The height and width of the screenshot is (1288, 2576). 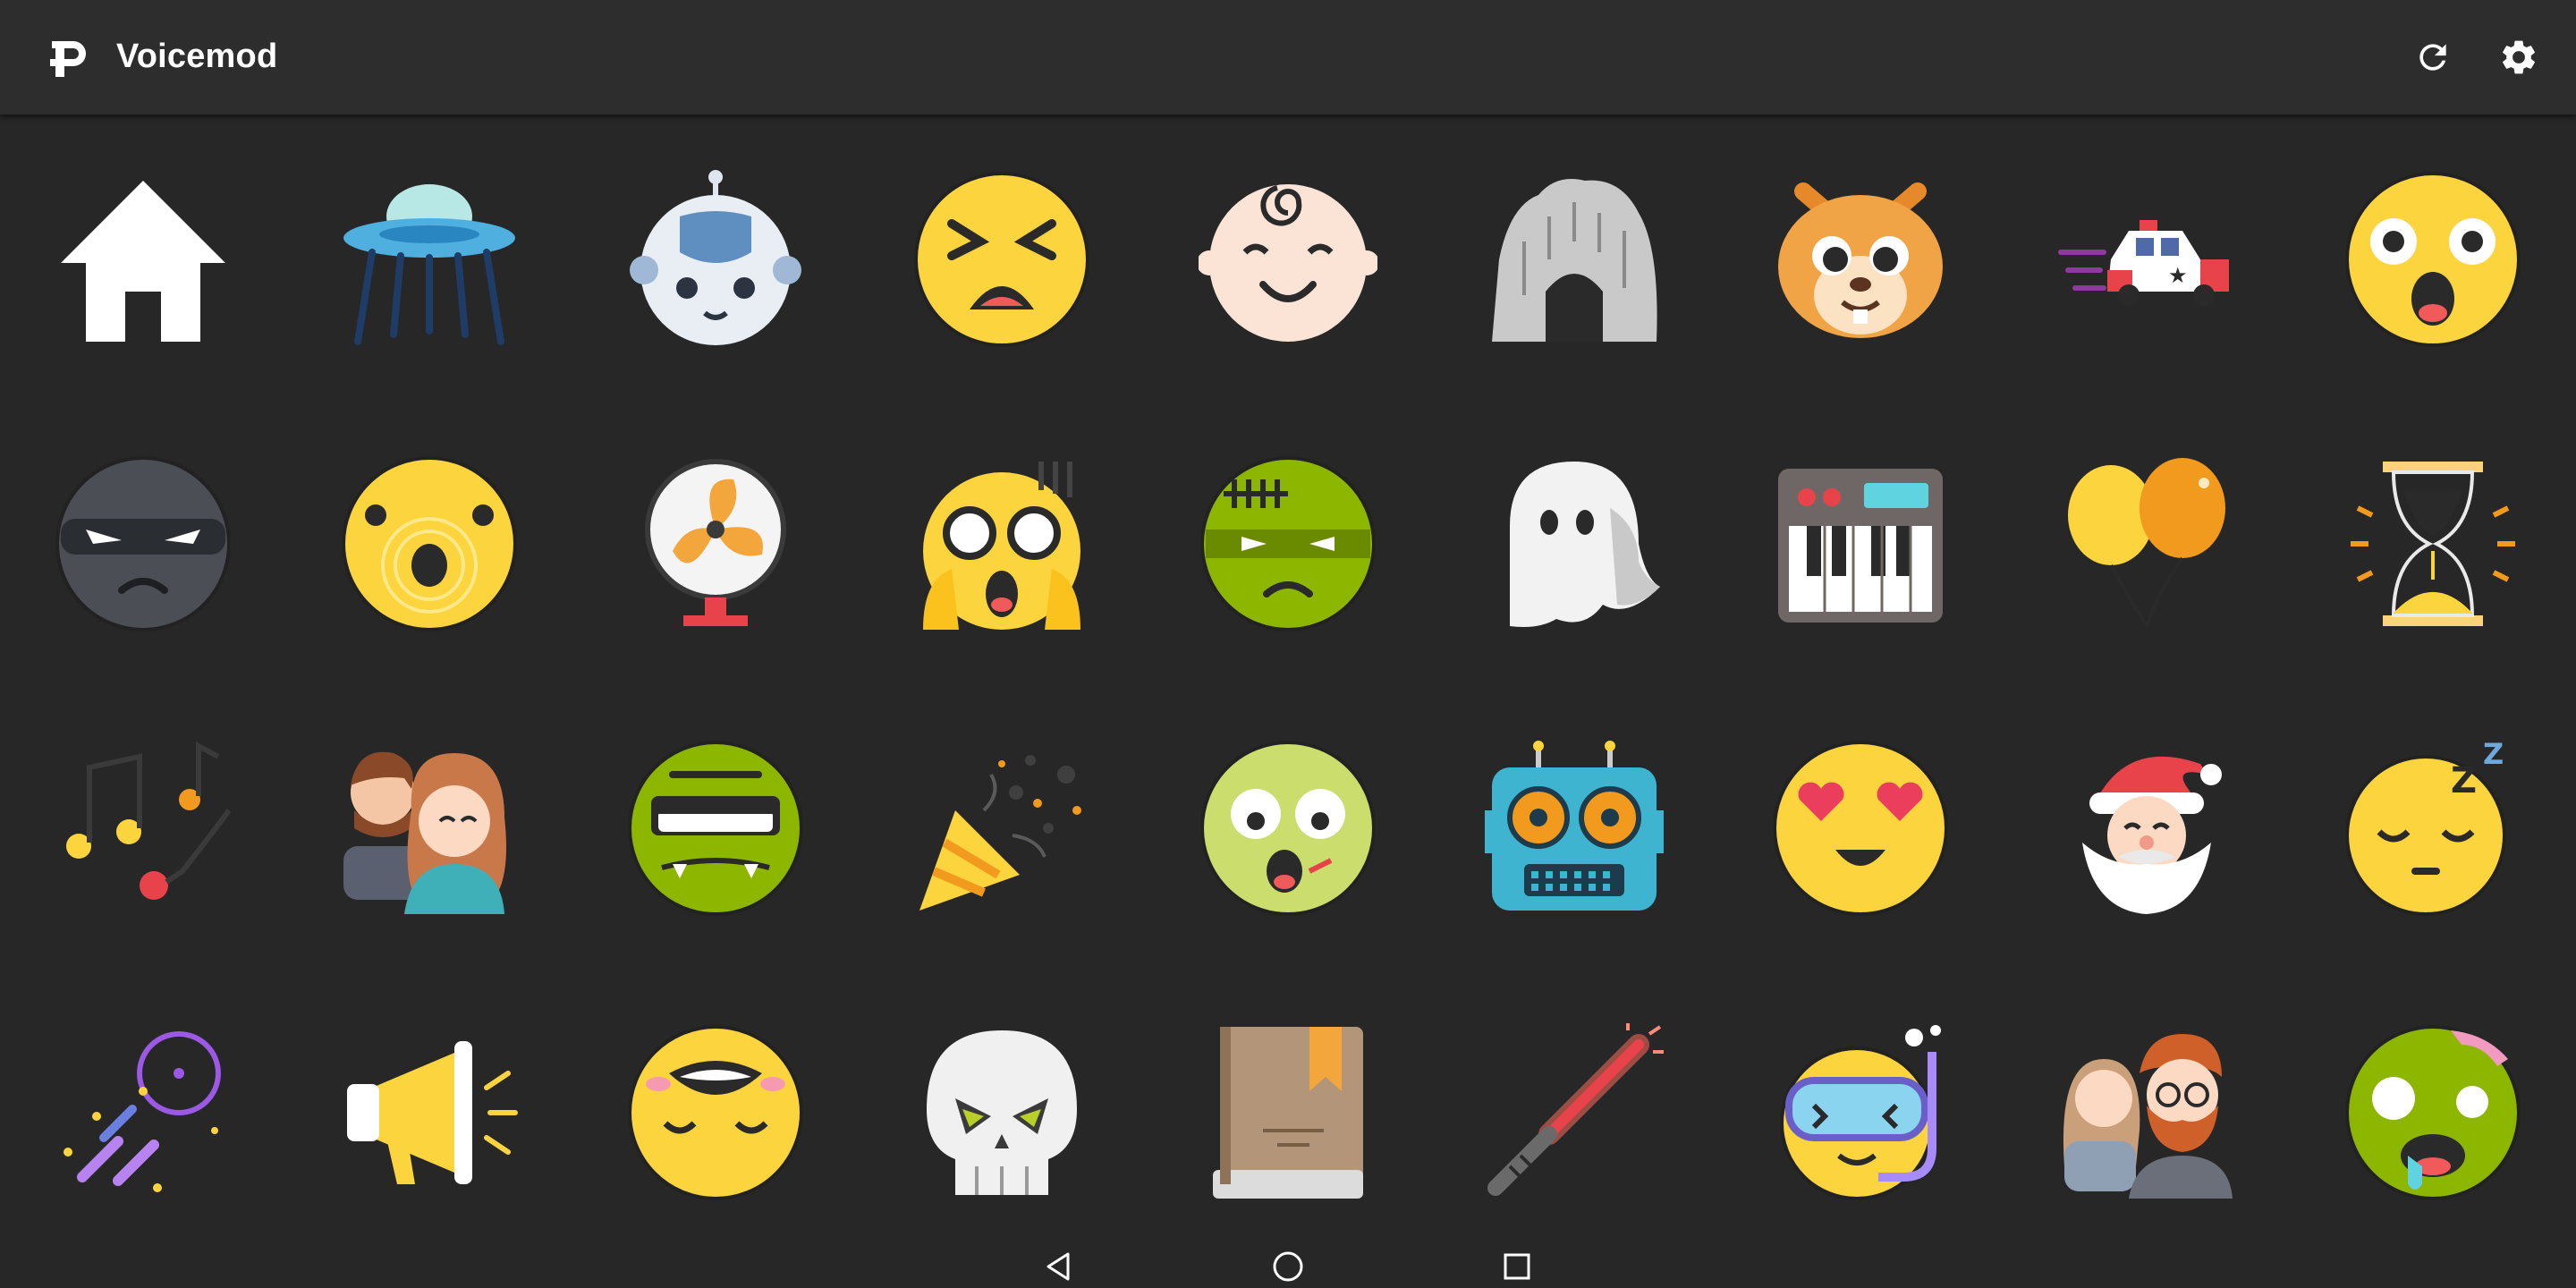 I want to click on frankenstein-face-icon, so click(x=1288, y=543).